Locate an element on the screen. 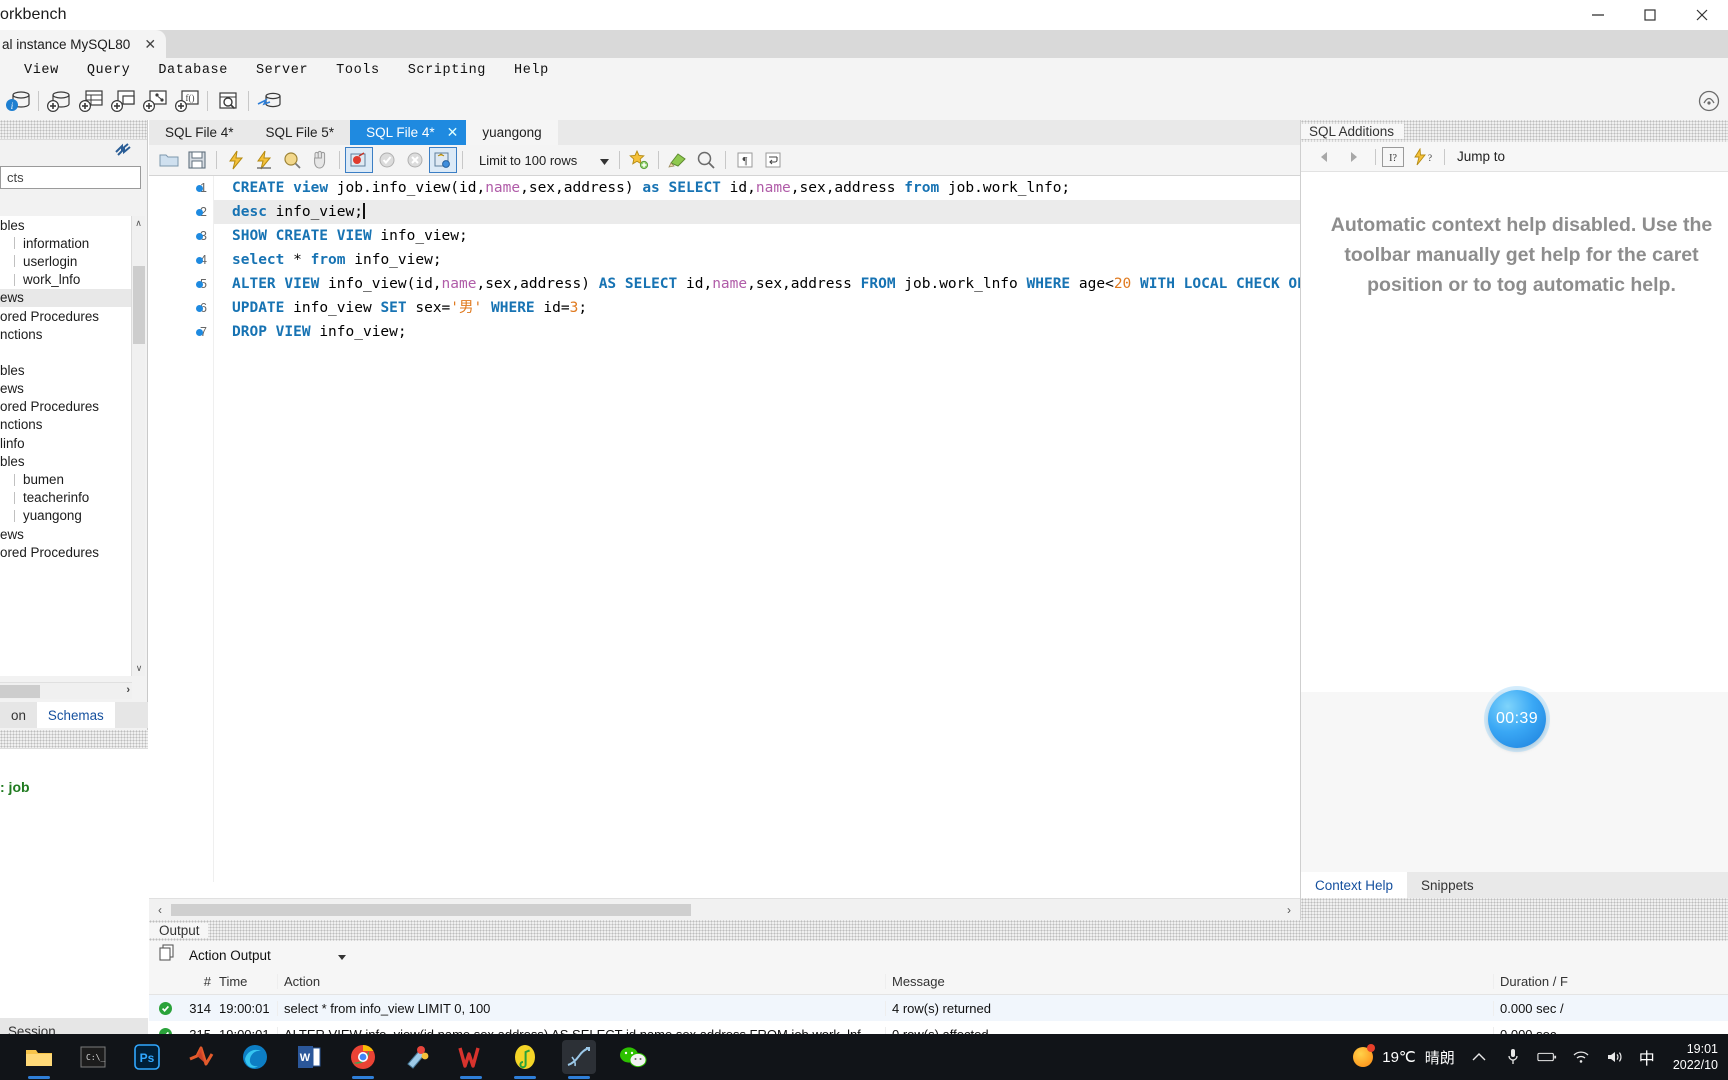 The image size is (1728, 1080). copy-icon is located at coordinates (167, 955).